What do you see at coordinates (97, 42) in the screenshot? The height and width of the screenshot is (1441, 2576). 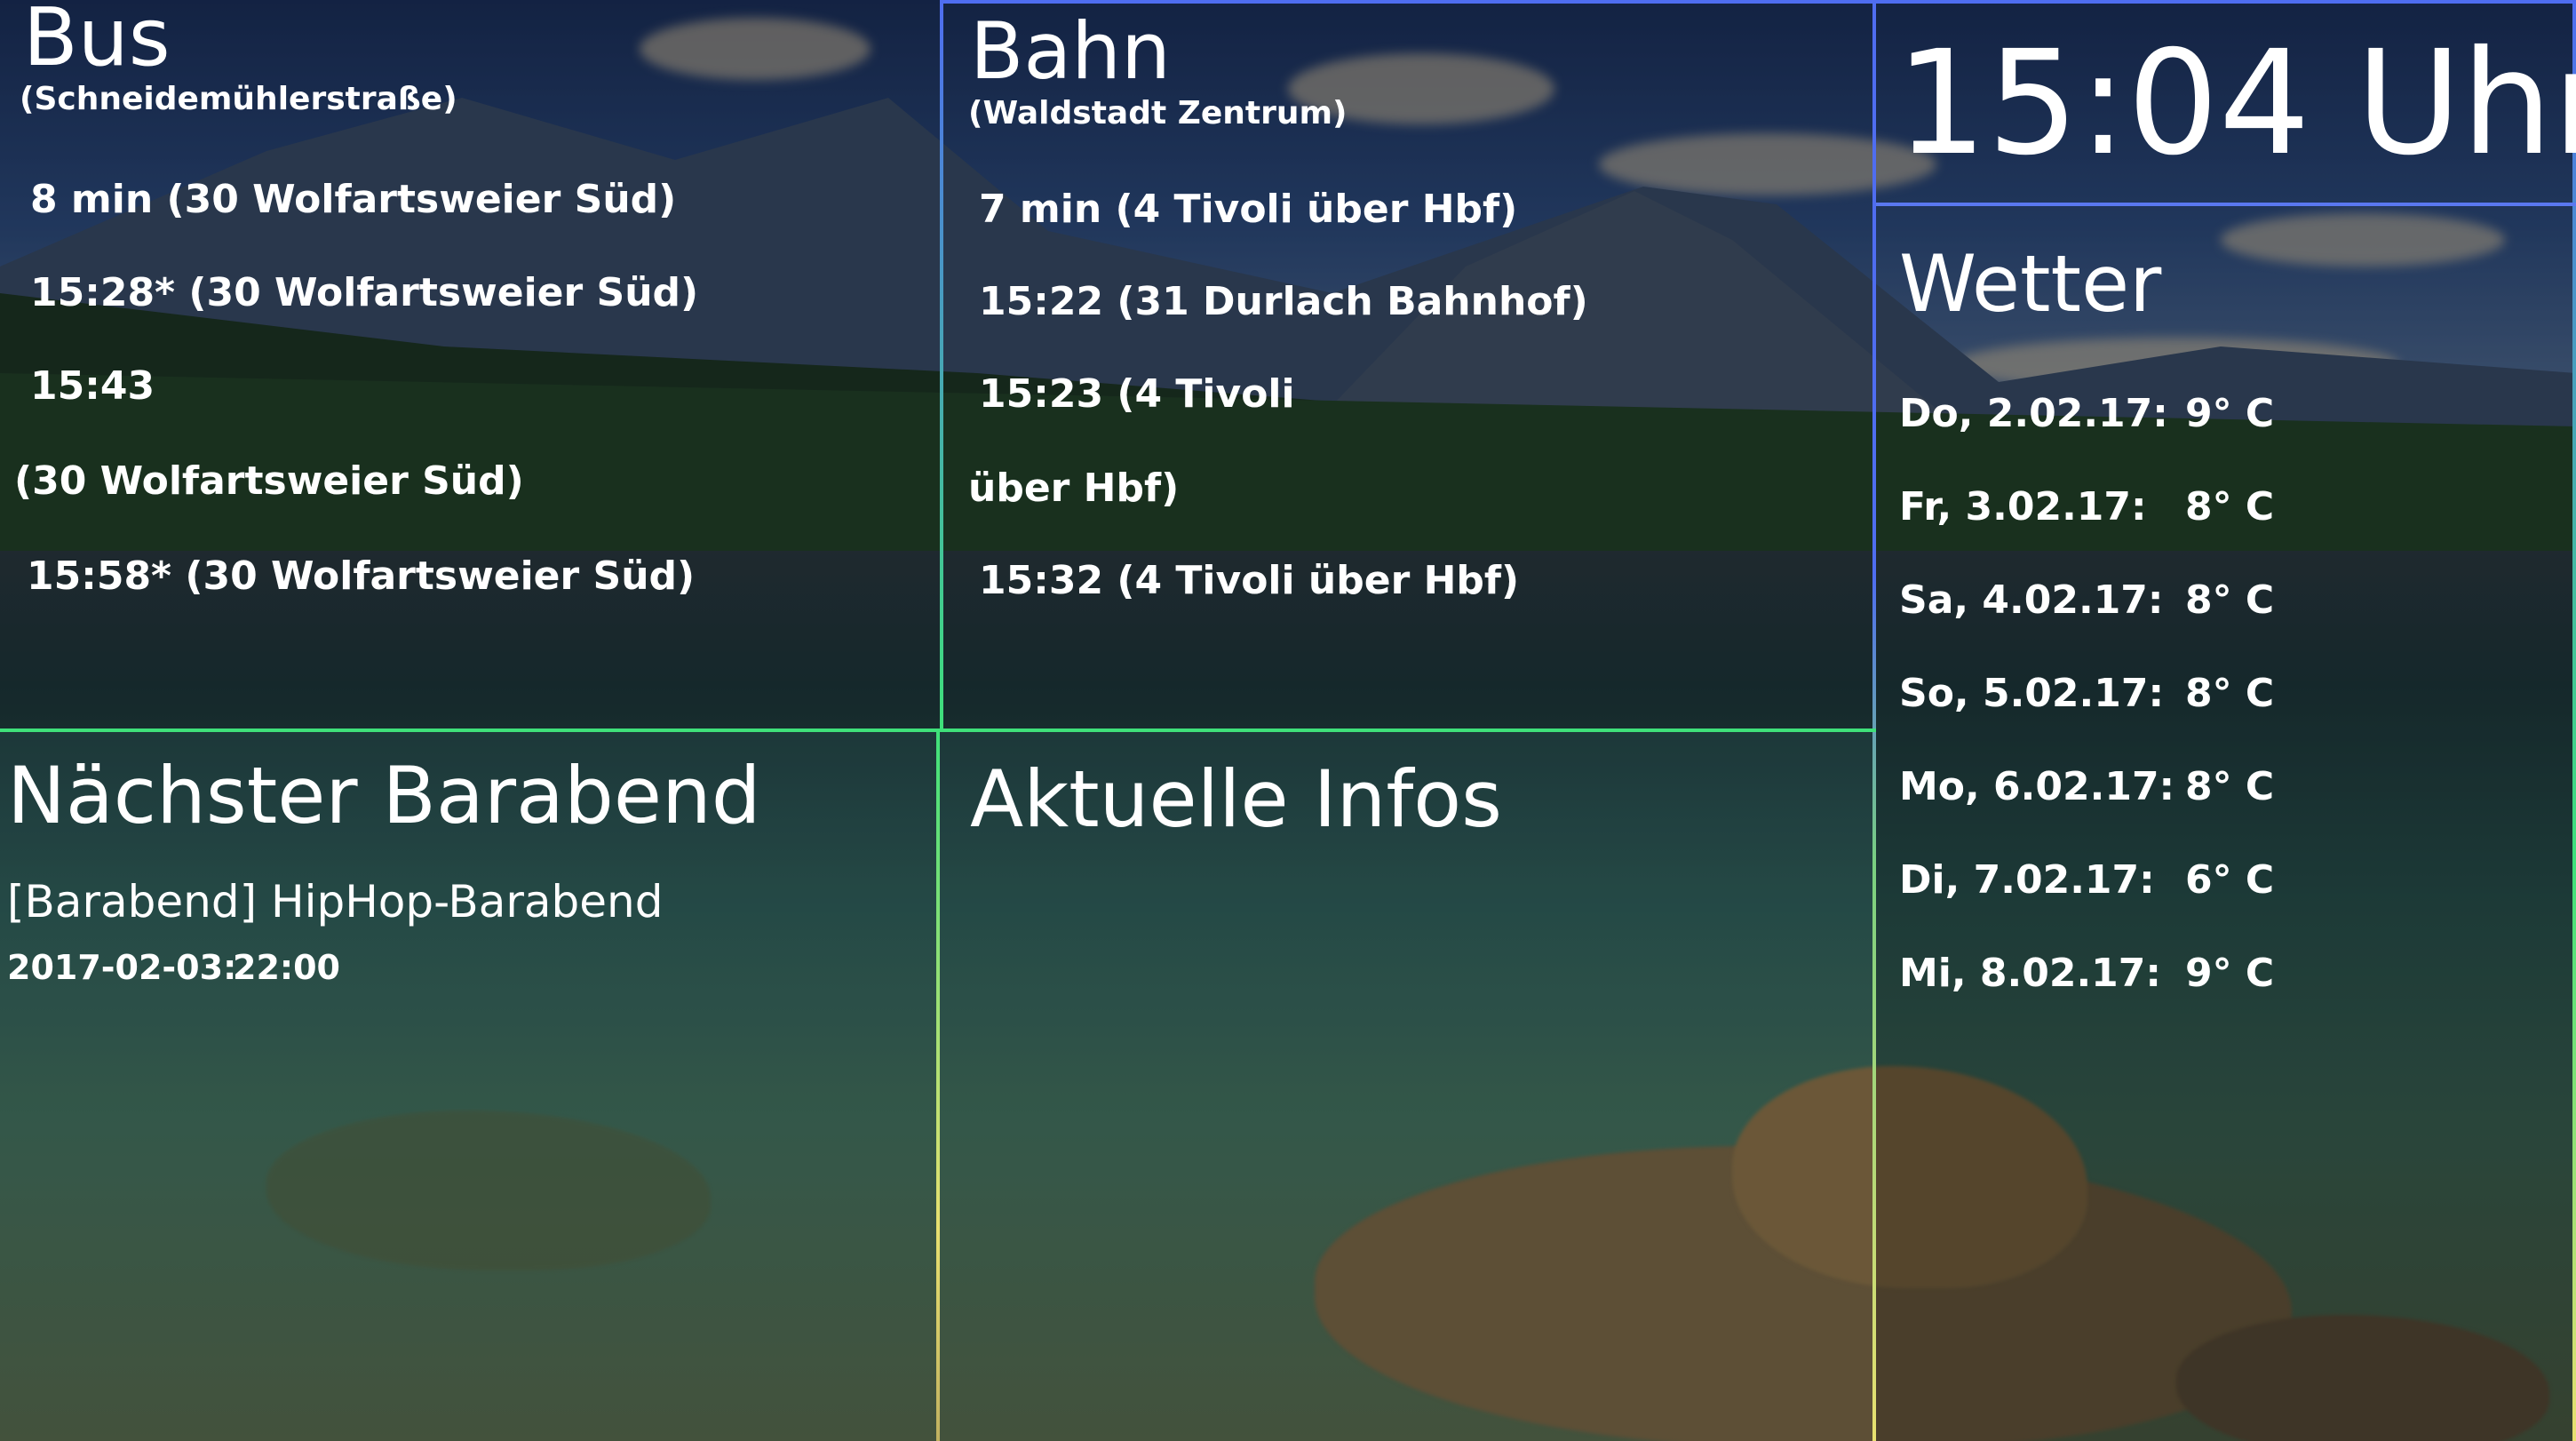 I see `bus-title: Bus` at bounding box center [97, 42].